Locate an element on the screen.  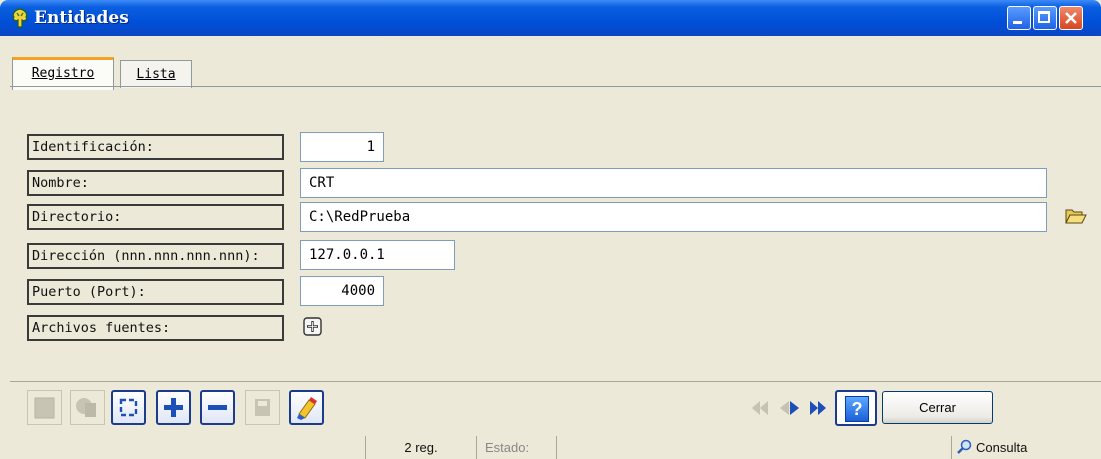
tab-lista: Lista is located at coordinates (156, 74).